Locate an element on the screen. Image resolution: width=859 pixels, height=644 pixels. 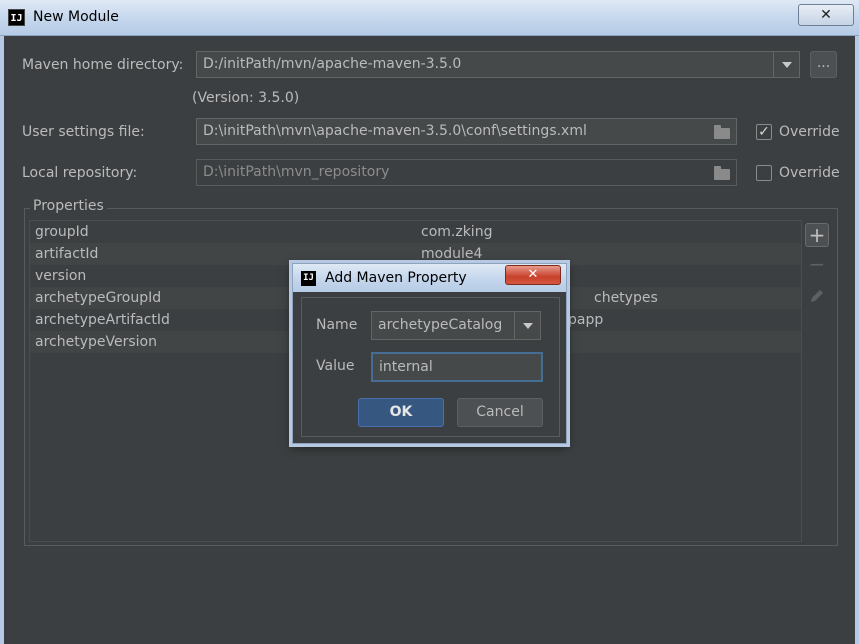
window-close-button: ✕ is located at coordinates (826, 15).